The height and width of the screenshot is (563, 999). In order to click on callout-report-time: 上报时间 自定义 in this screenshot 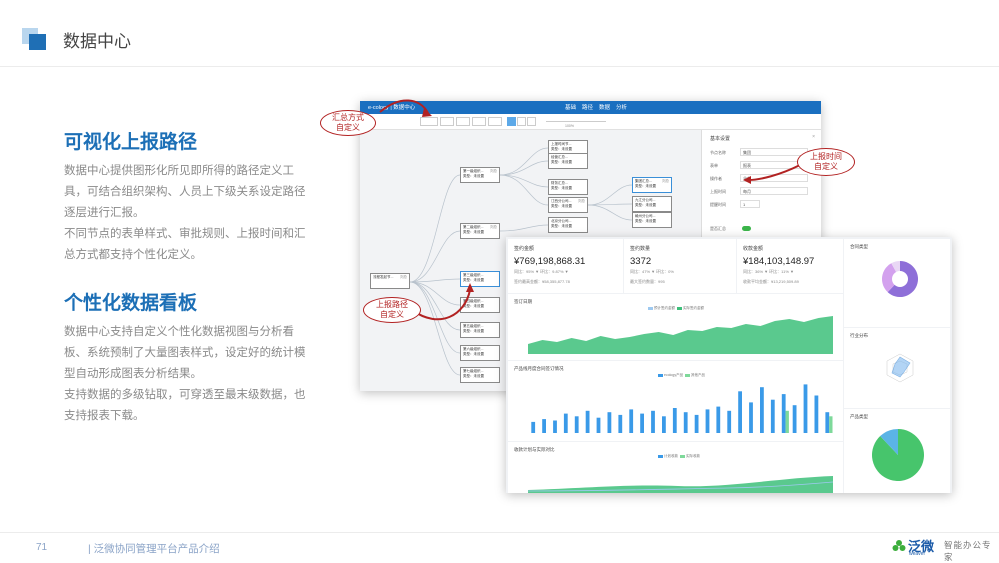, I will do `click(826, 162)`.